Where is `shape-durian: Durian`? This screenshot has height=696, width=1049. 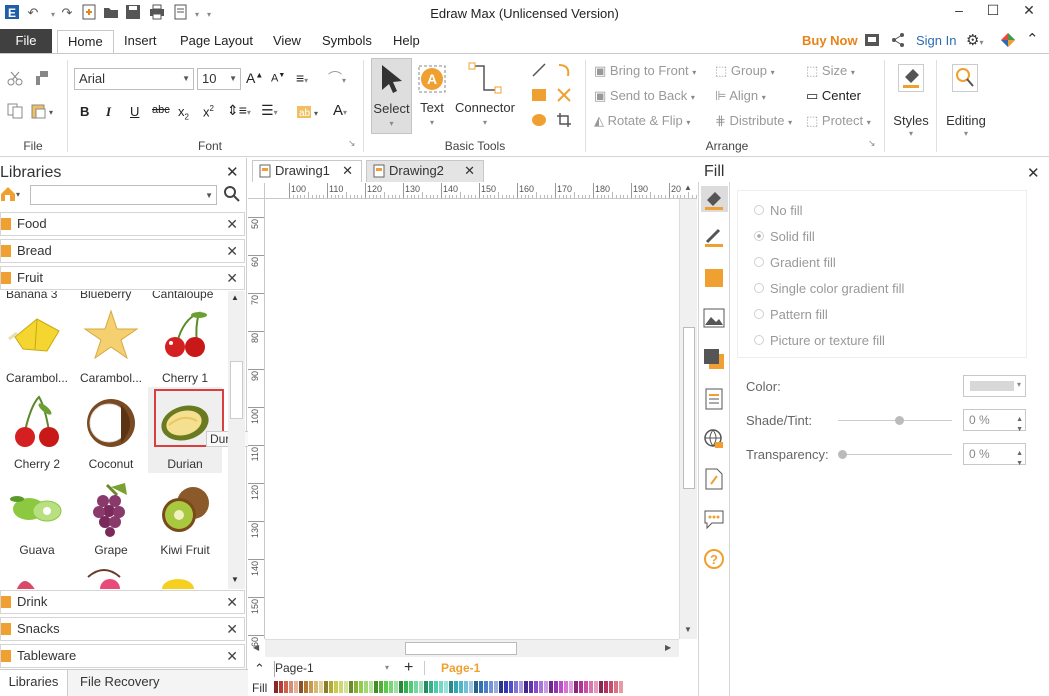
shape-durian: Durian is located at coordinates (186, 430).